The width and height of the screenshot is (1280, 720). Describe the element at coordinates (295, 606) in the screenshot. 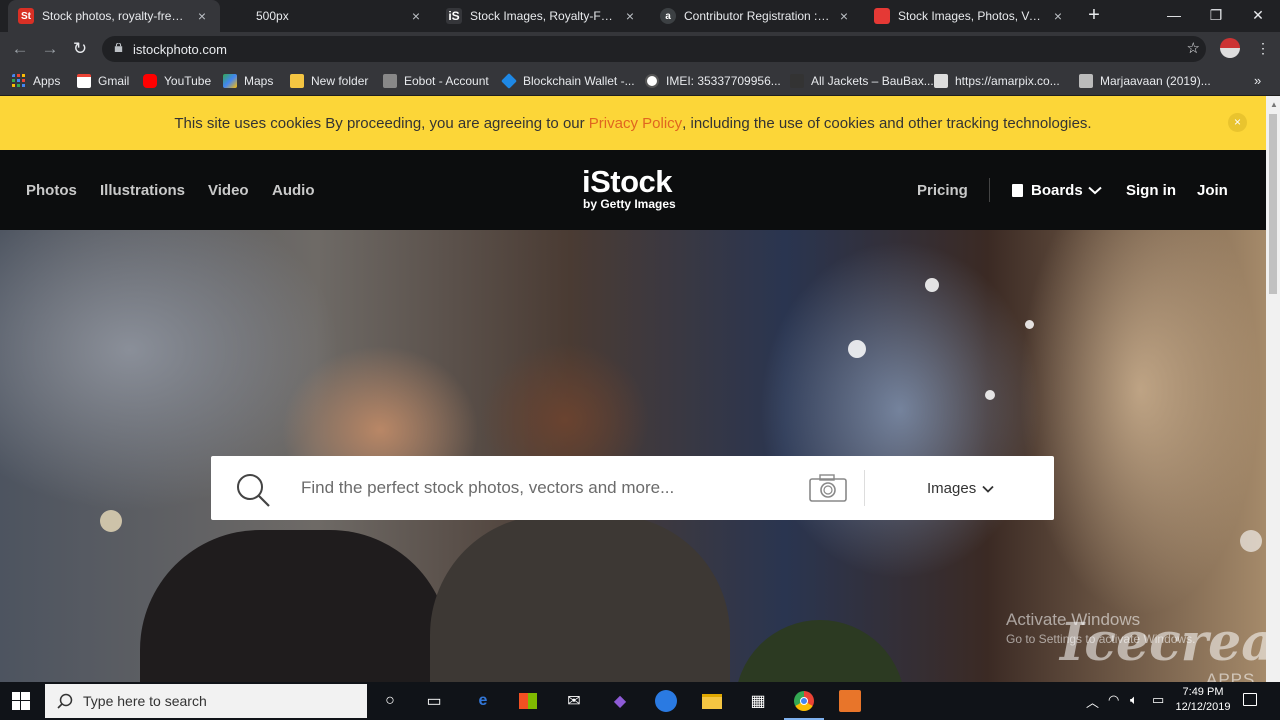

I see `person-left-coat` at that location.